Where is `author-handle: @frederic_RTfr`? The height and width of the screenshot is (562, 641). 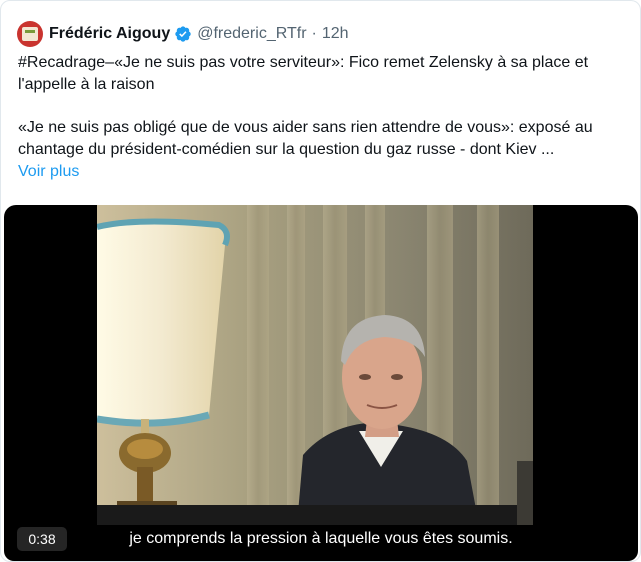
author-handle: @frederic_RTfr is located at coordinates (251, 34).